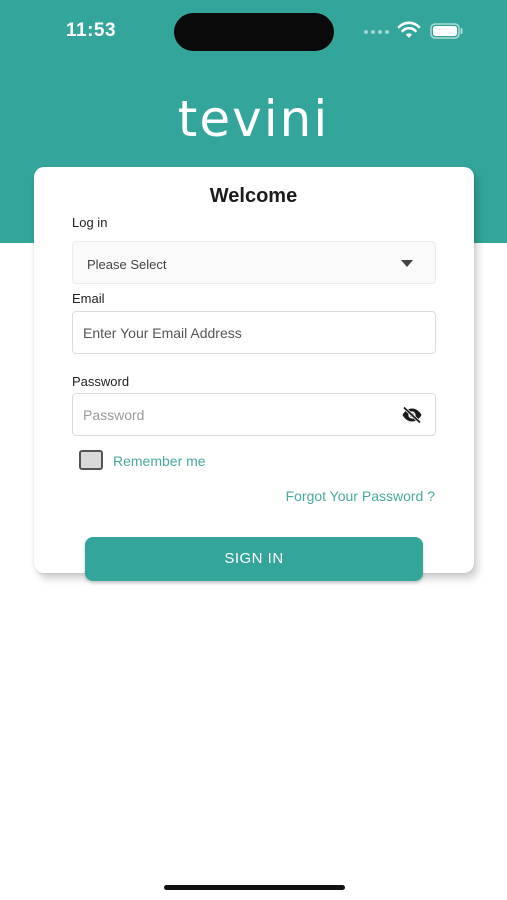 The width and height of the screenshot is (507, 900). Describe the element at coordinates (409, 29) in the screenshot. I see `wifi-icon` at that location.